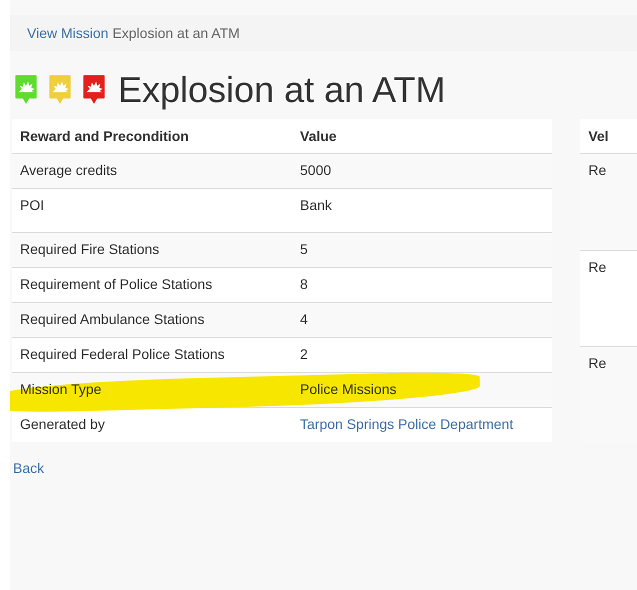 The image size is (637, 590). I want to click on breadcrumb-link: View Mission, so click(67, 33).